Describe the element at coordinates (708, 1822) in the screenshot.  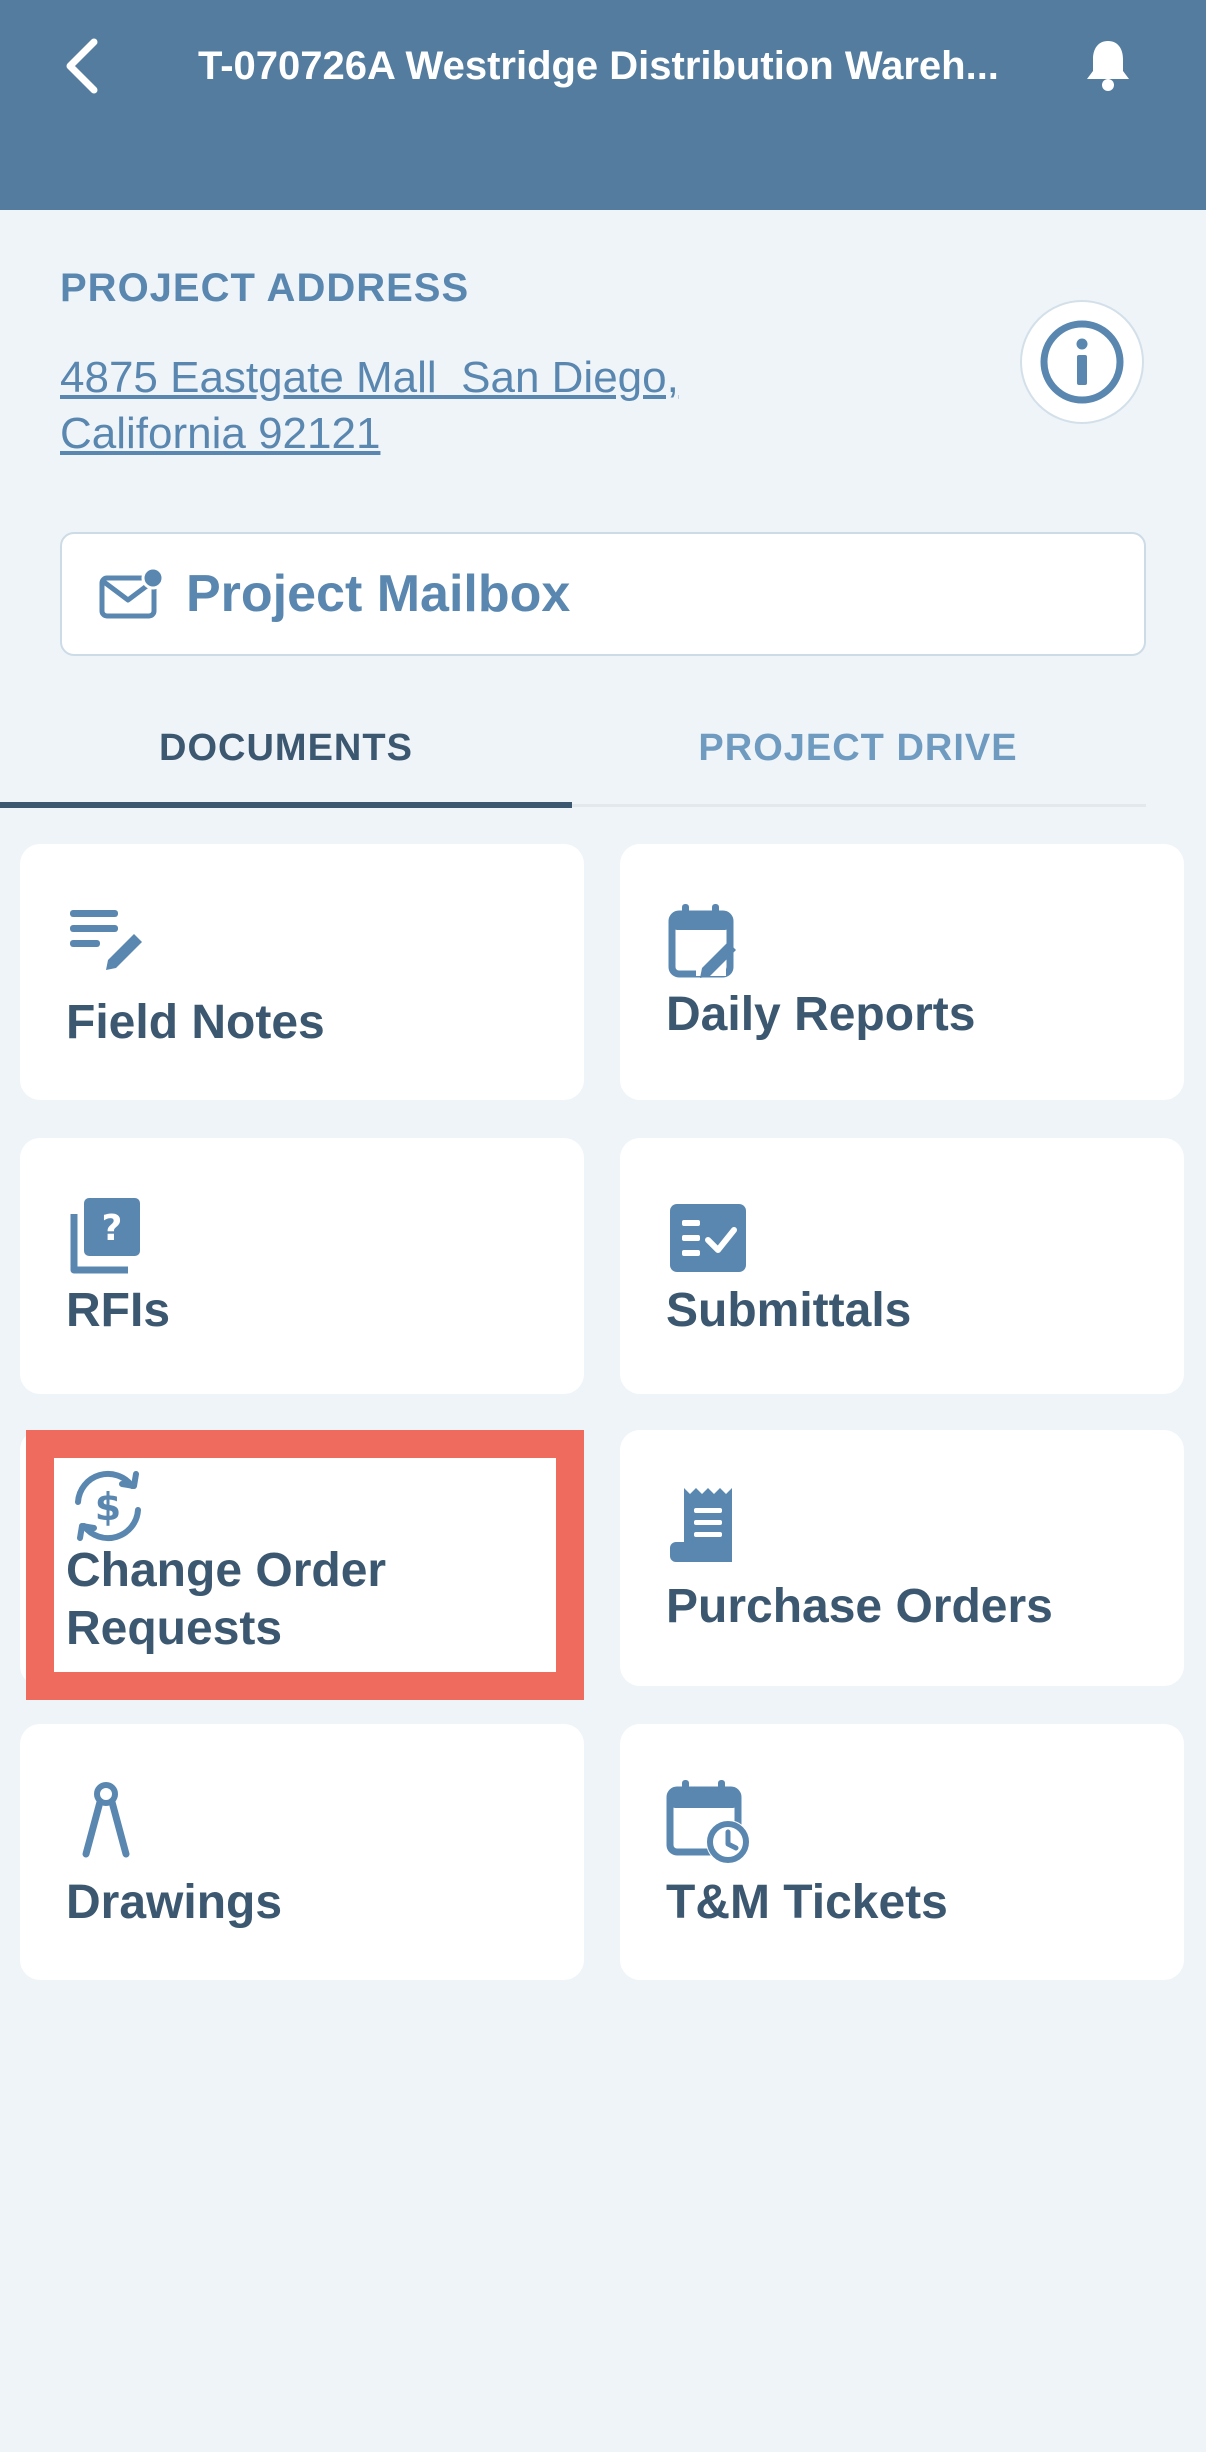
I see `calendar-clock-icon` at that location.